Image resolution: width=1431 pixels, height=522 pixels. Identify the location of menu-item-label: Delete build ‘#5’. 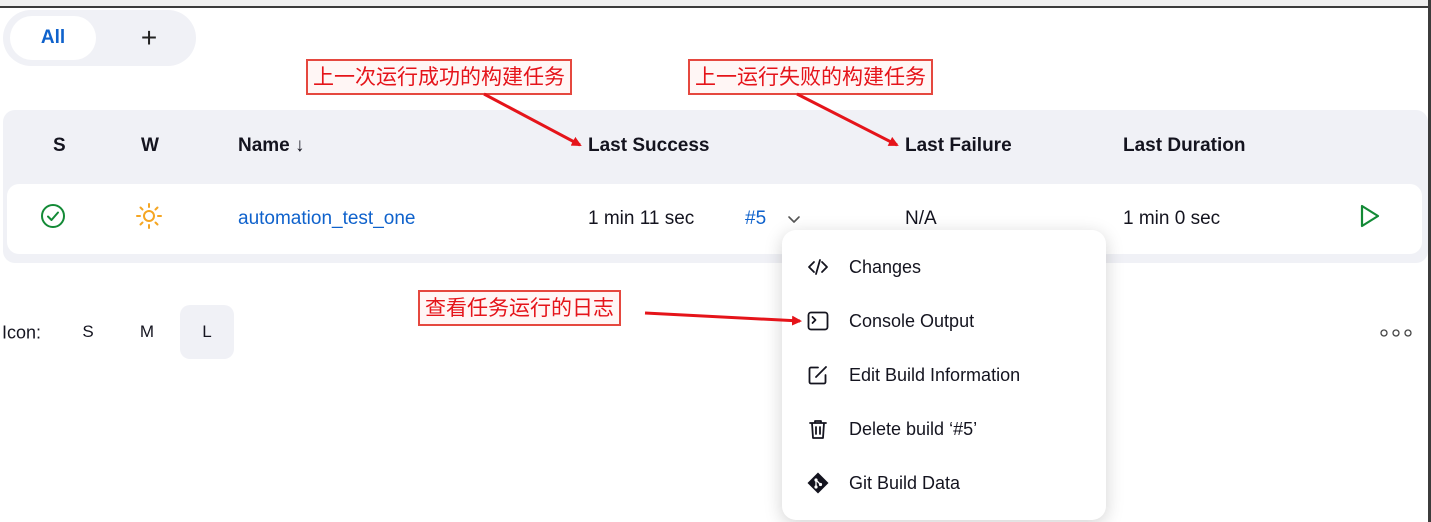
(913, 428).